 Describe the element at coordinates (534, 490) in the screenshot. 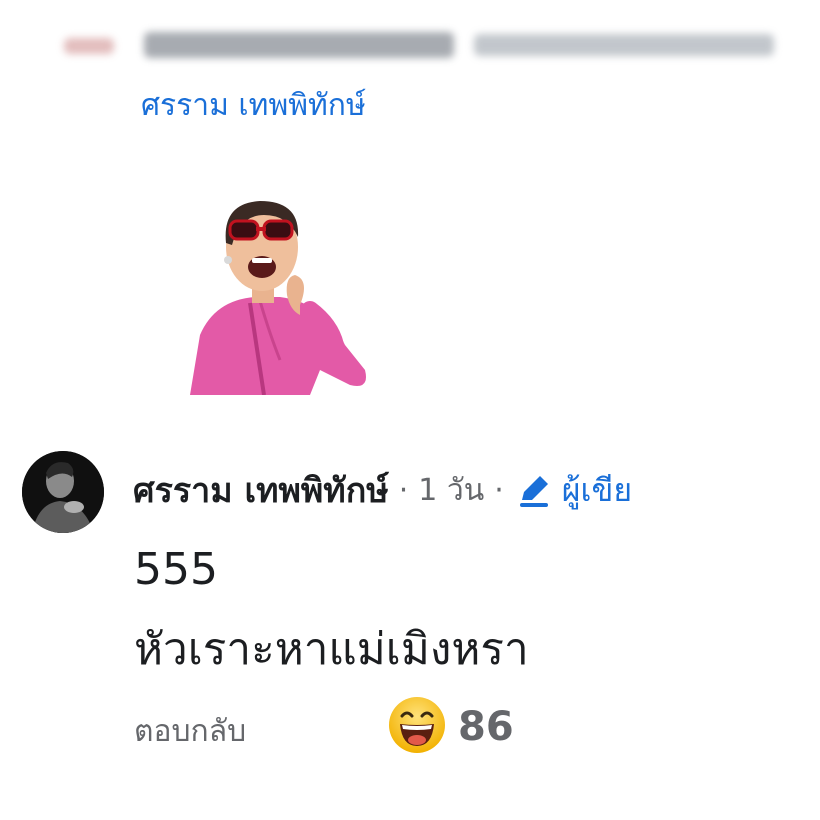

I see `pencil-icon` at that location.